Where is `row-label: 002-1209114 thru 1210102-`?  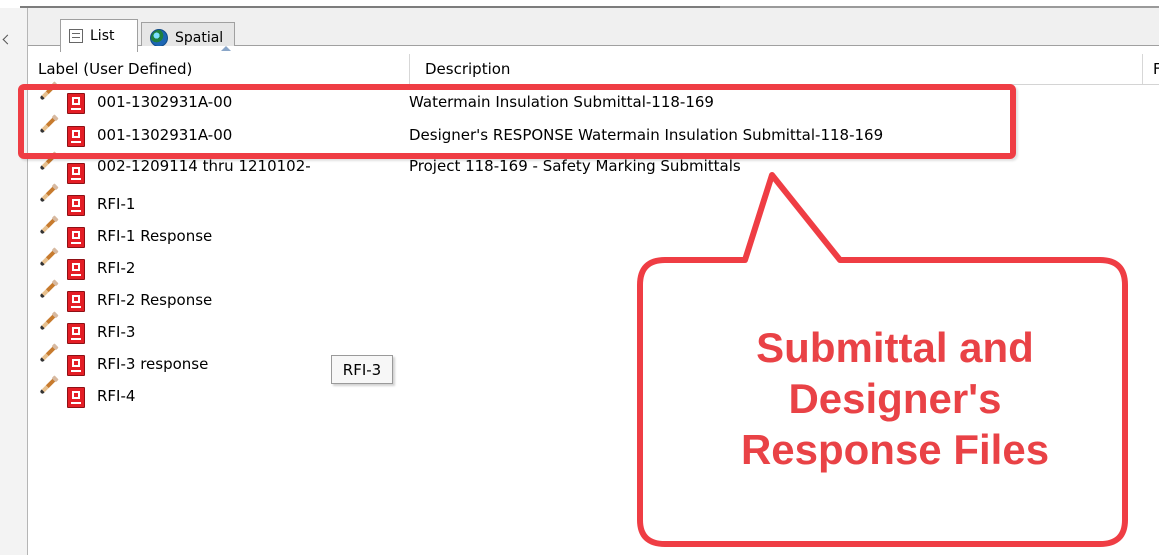 row-label: 002-1209114 thru 1210102- is located at coordinates (204, 166).